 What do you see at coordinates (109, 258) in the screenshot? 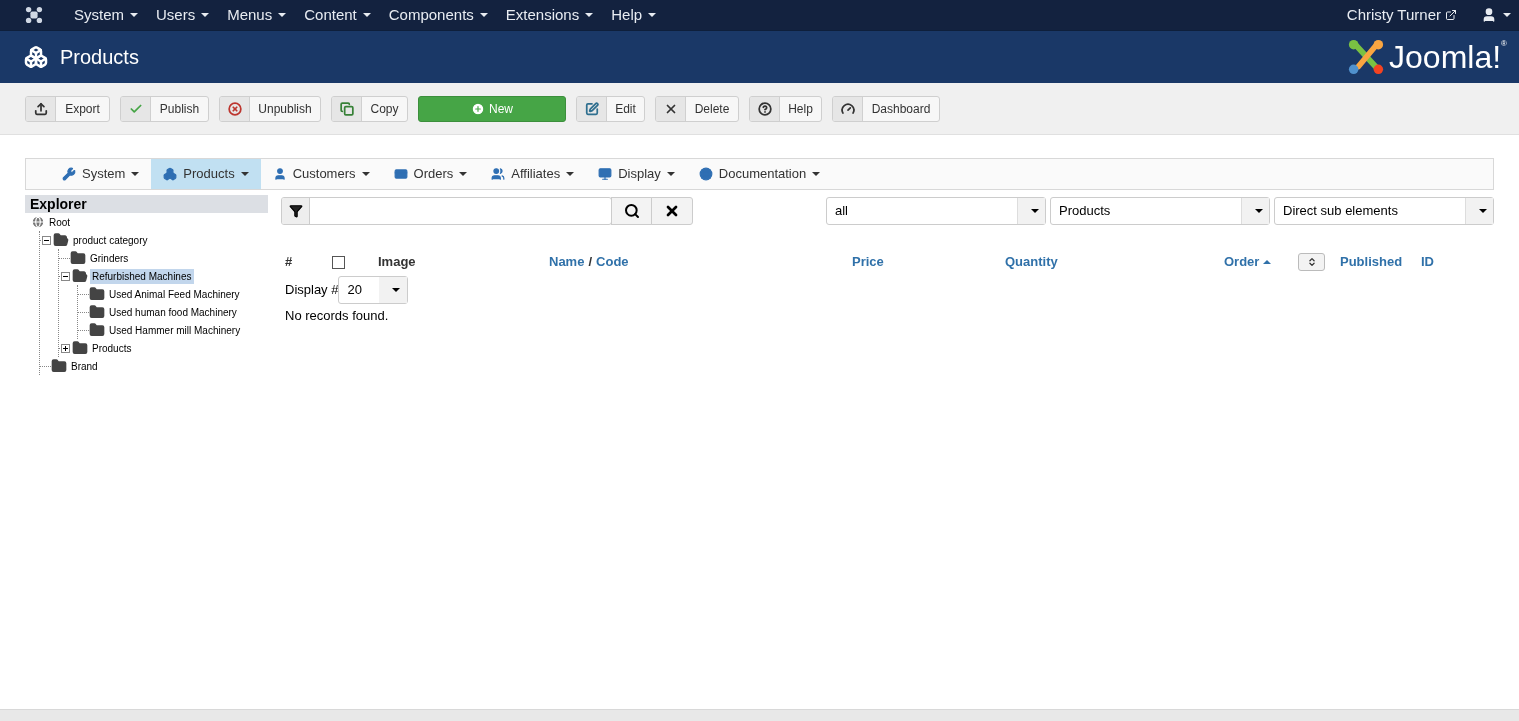
I see `tree-item: Grinders` at bounding box center [109, 258].